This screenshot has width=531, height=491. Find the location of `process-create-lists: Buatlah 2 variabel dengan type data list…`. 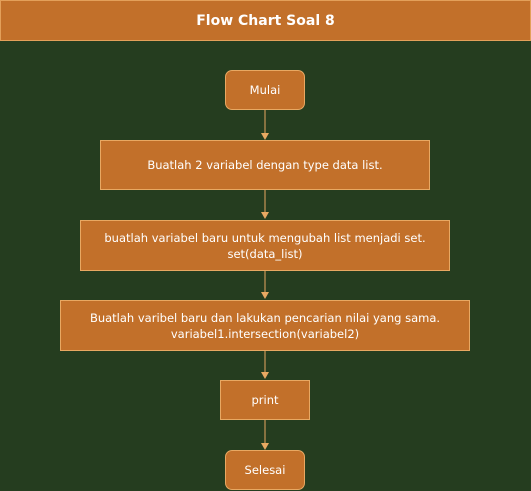

process-create-lists: Buatlah 2 variabel dengan type data list… is located at coordinates (265, 165).